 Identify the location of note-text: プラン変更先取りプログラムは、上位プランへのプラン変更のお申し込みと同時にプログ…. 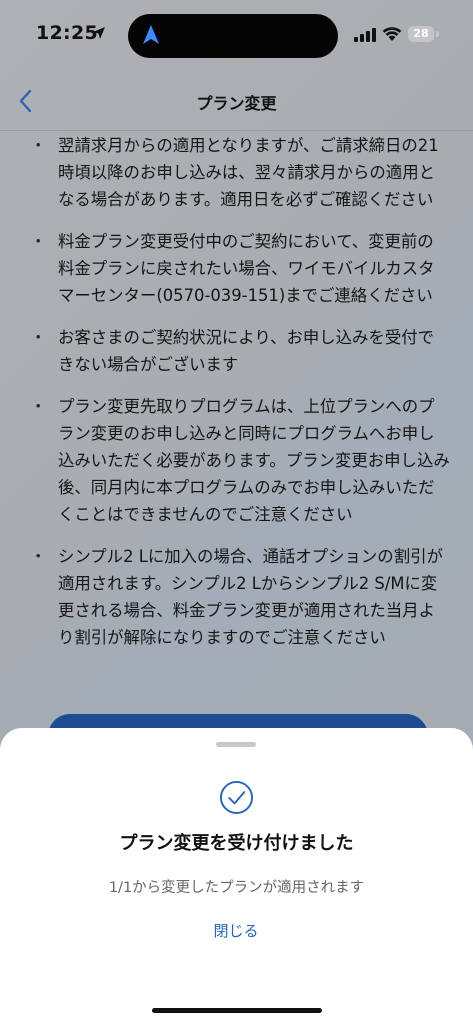
(254, 460).